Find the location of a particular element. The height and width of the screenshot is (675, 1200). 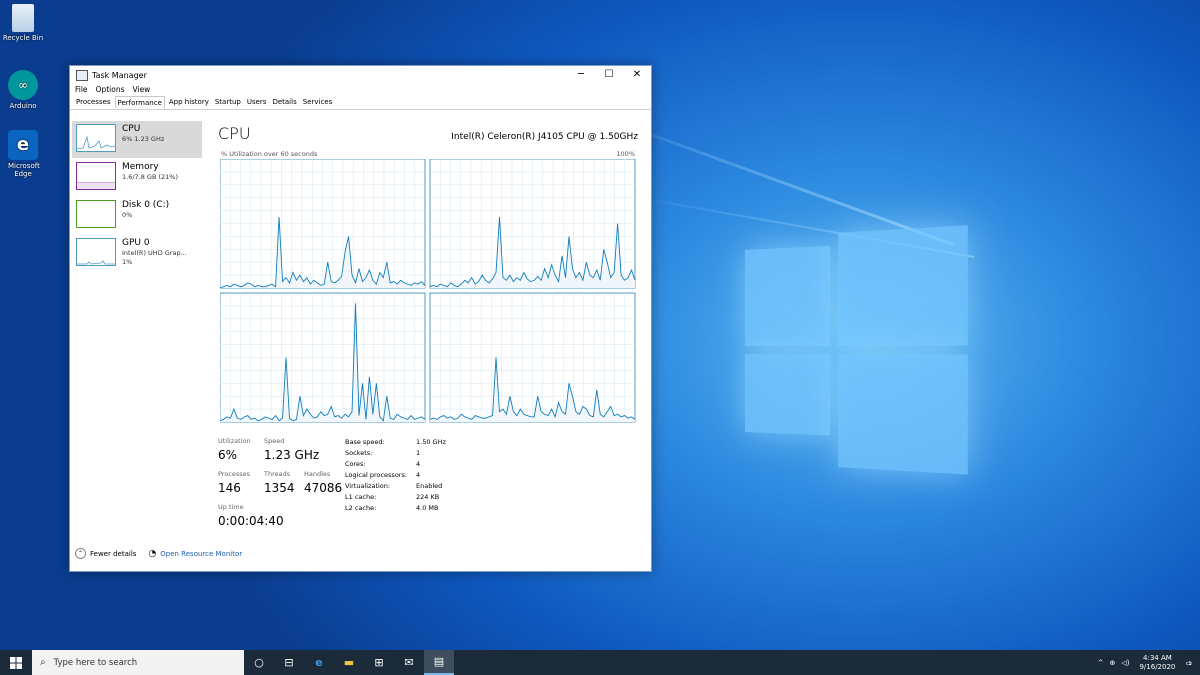

network-icon: ⊕ is located at coordinates (1112, 663).